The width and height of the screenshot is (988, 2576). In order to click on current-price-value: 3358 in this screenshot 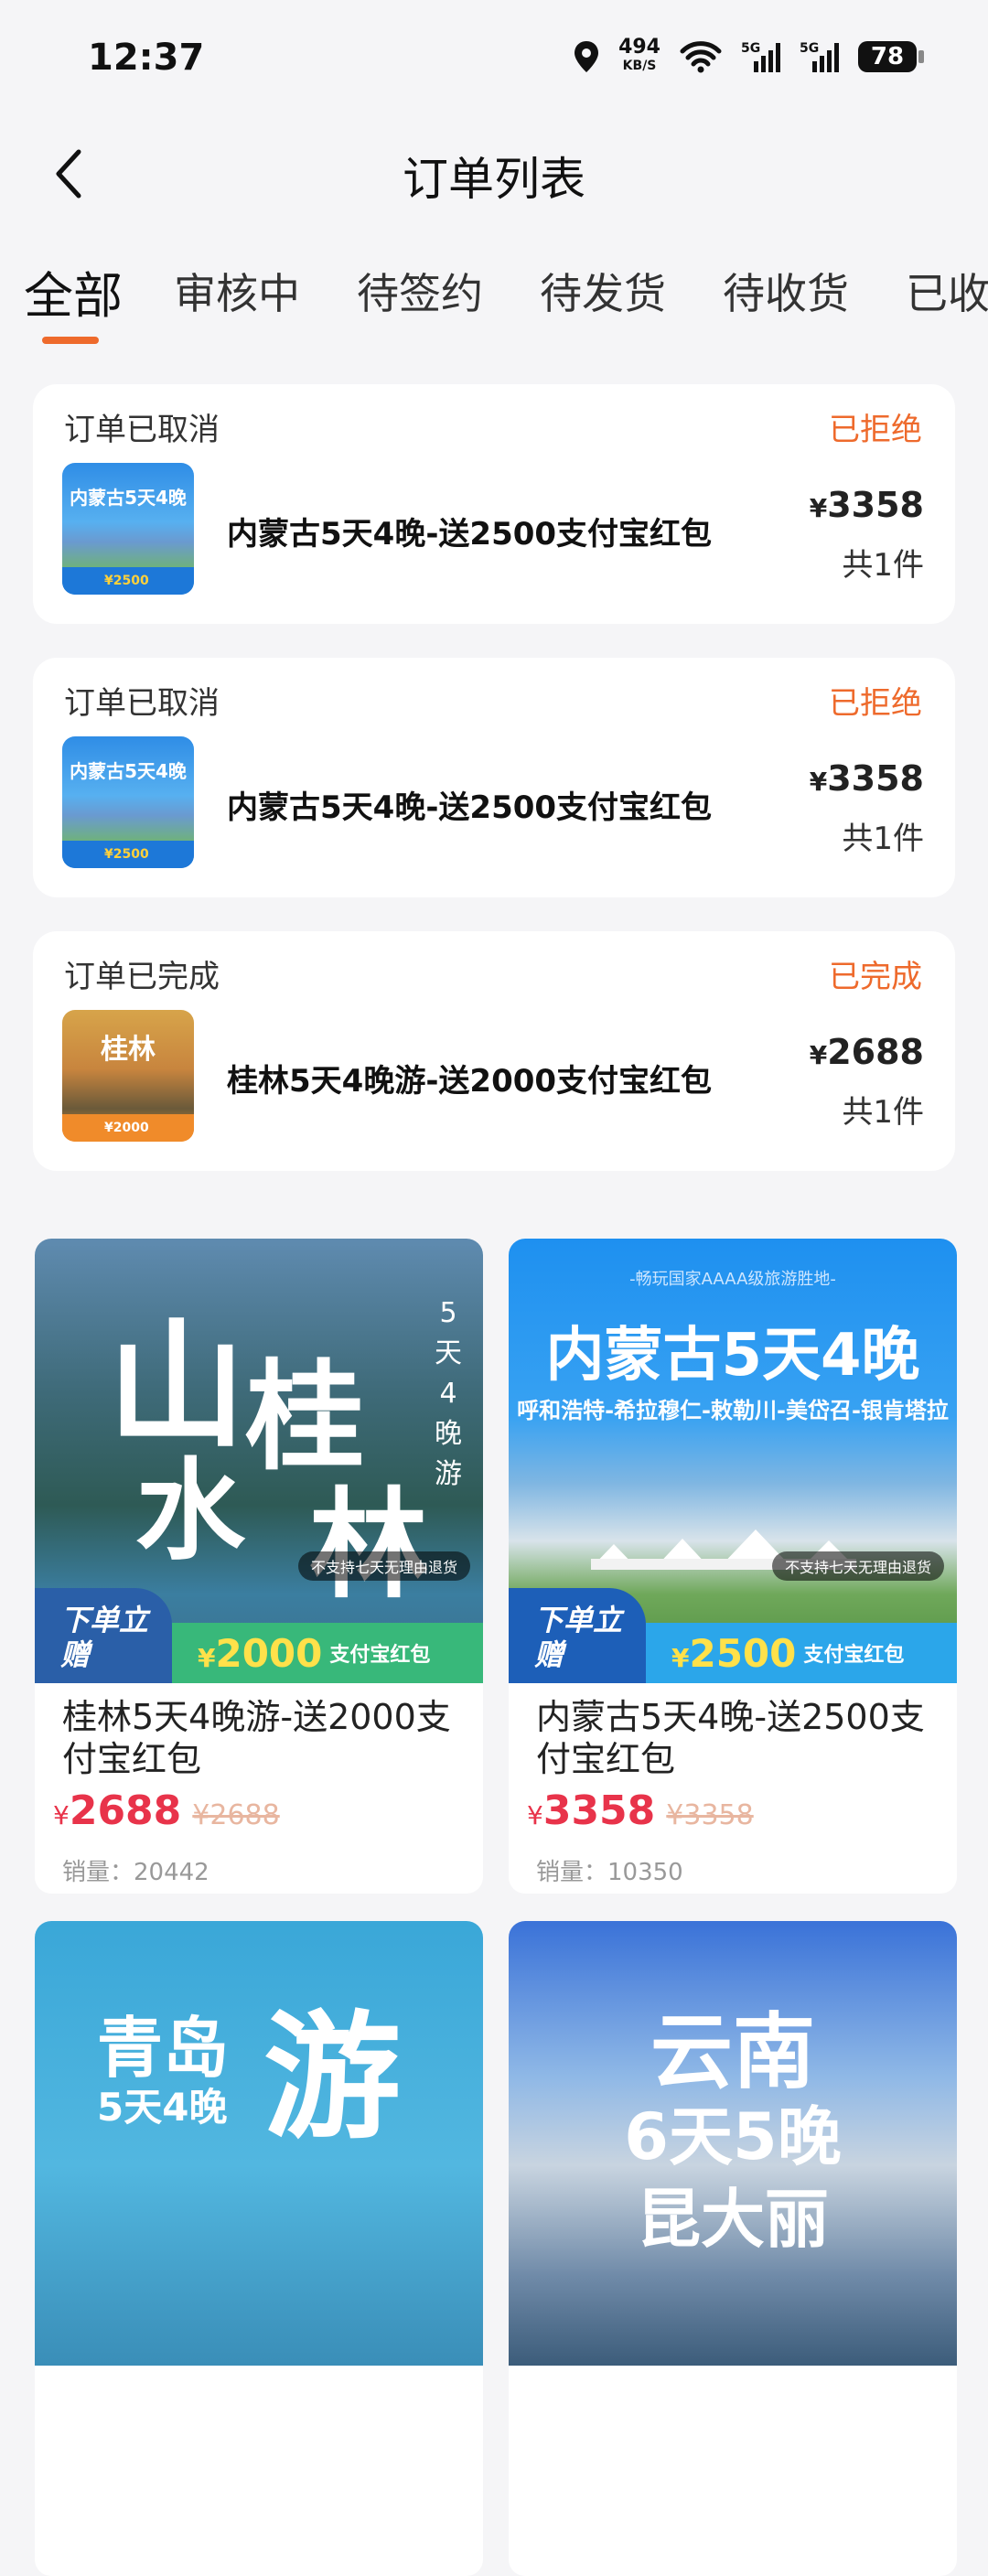, I will do `click(599, 1811)`.